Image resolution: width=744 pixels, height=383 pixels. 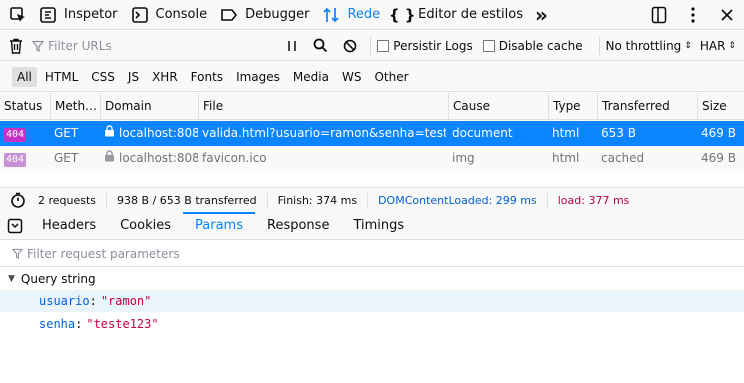 What do you see at coordinates (133, 77) in the screenshot?
I see `type-filter-js: JS` at bounding box center [133, 77].